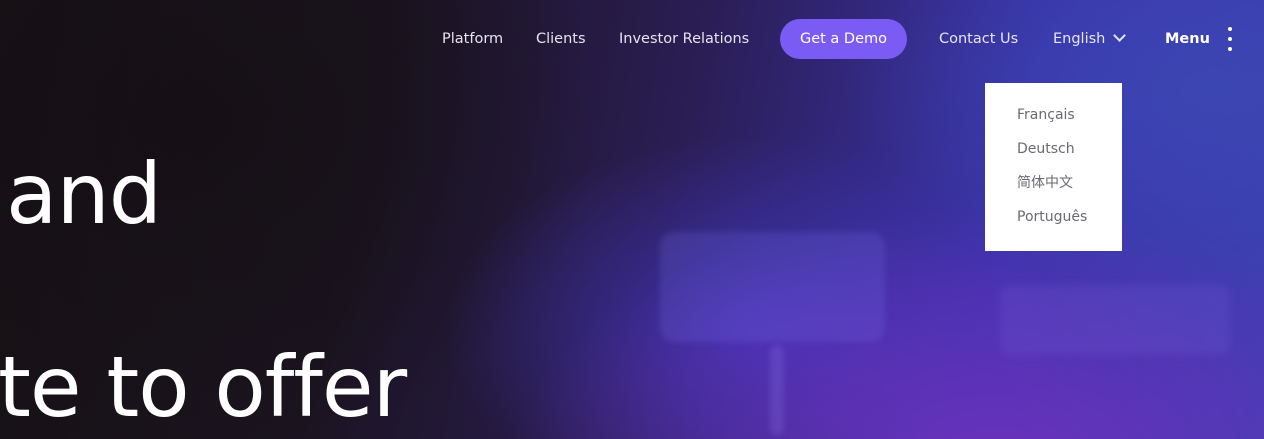  Describe the element at coordinates (1046, 115) in the screenshot. I see `language-option-francais: Français` at that location.